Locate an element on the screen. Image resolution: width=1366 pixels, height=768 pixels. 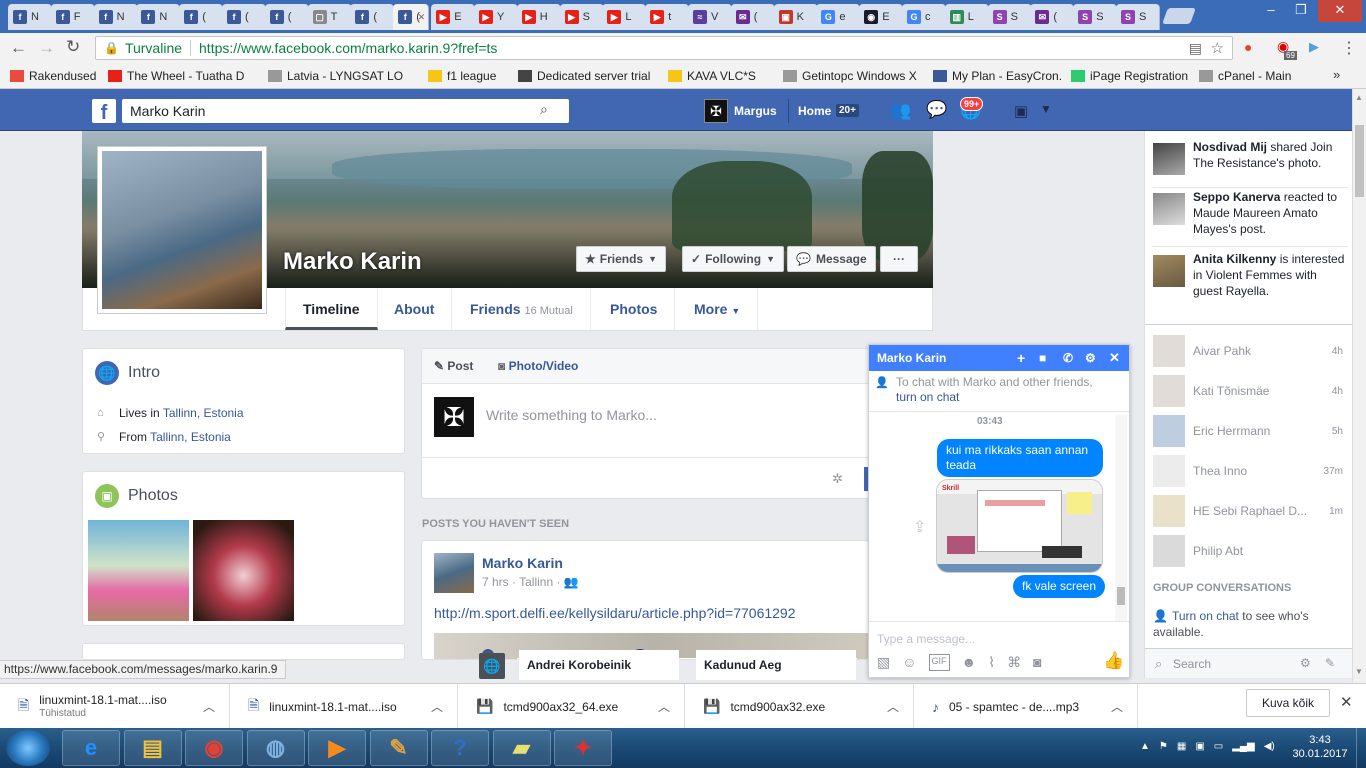
turn-on-chat-link: turn on chat is located at coordinates (927, 397).